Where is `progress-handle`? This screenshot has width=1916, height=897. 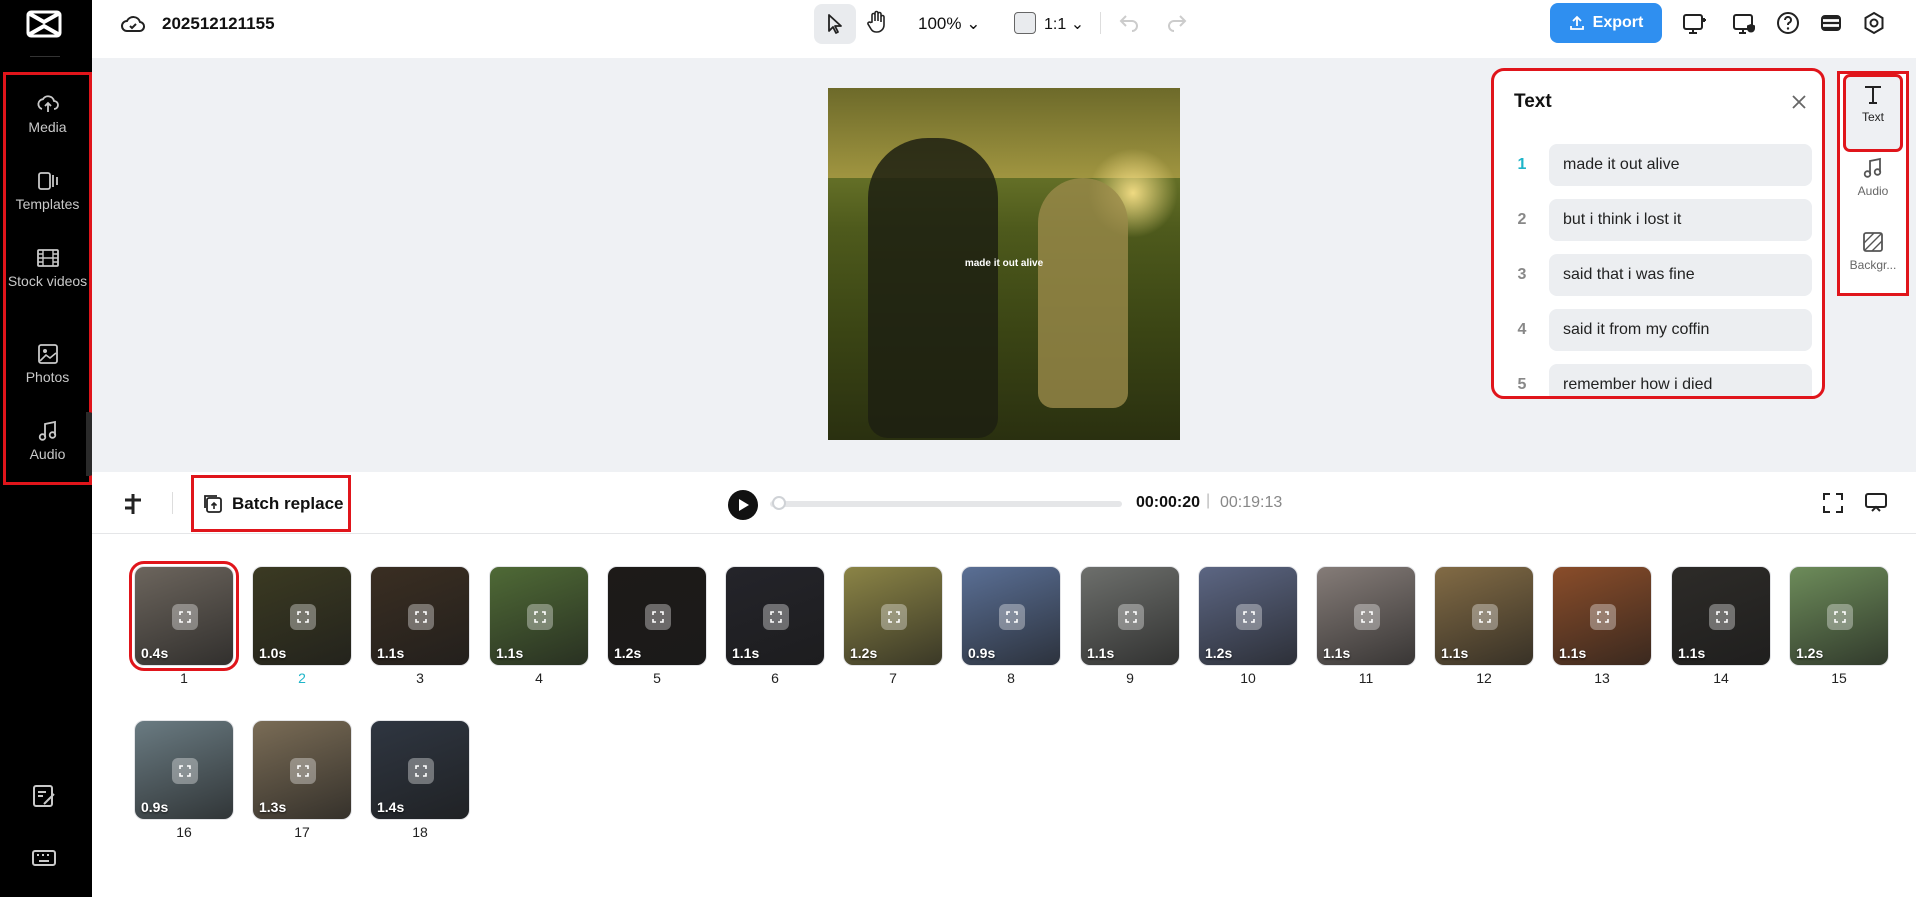 progress-handle is located at coordinates (779, 503).